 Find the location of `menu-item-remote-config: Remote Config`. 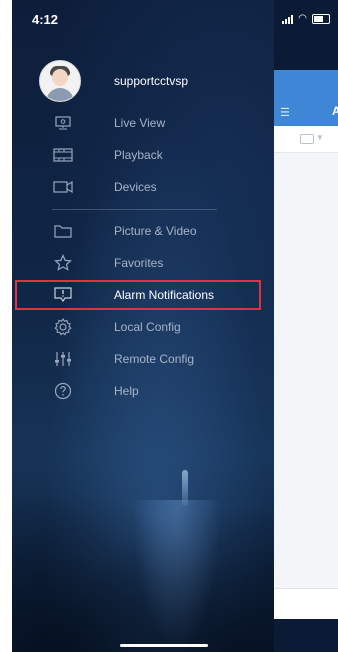

menu-item-remote-config: Remote Config is located at coordinates (137, 359).